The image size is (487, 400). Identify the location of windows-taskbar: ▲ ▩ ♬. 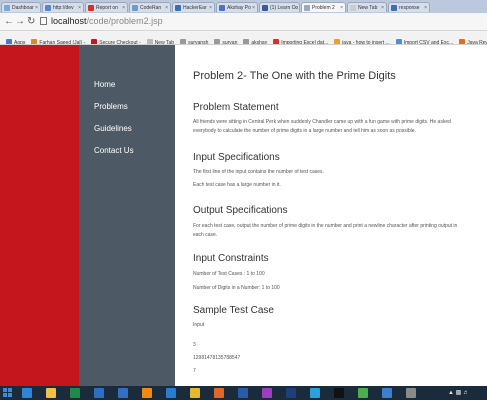
(243, 393).